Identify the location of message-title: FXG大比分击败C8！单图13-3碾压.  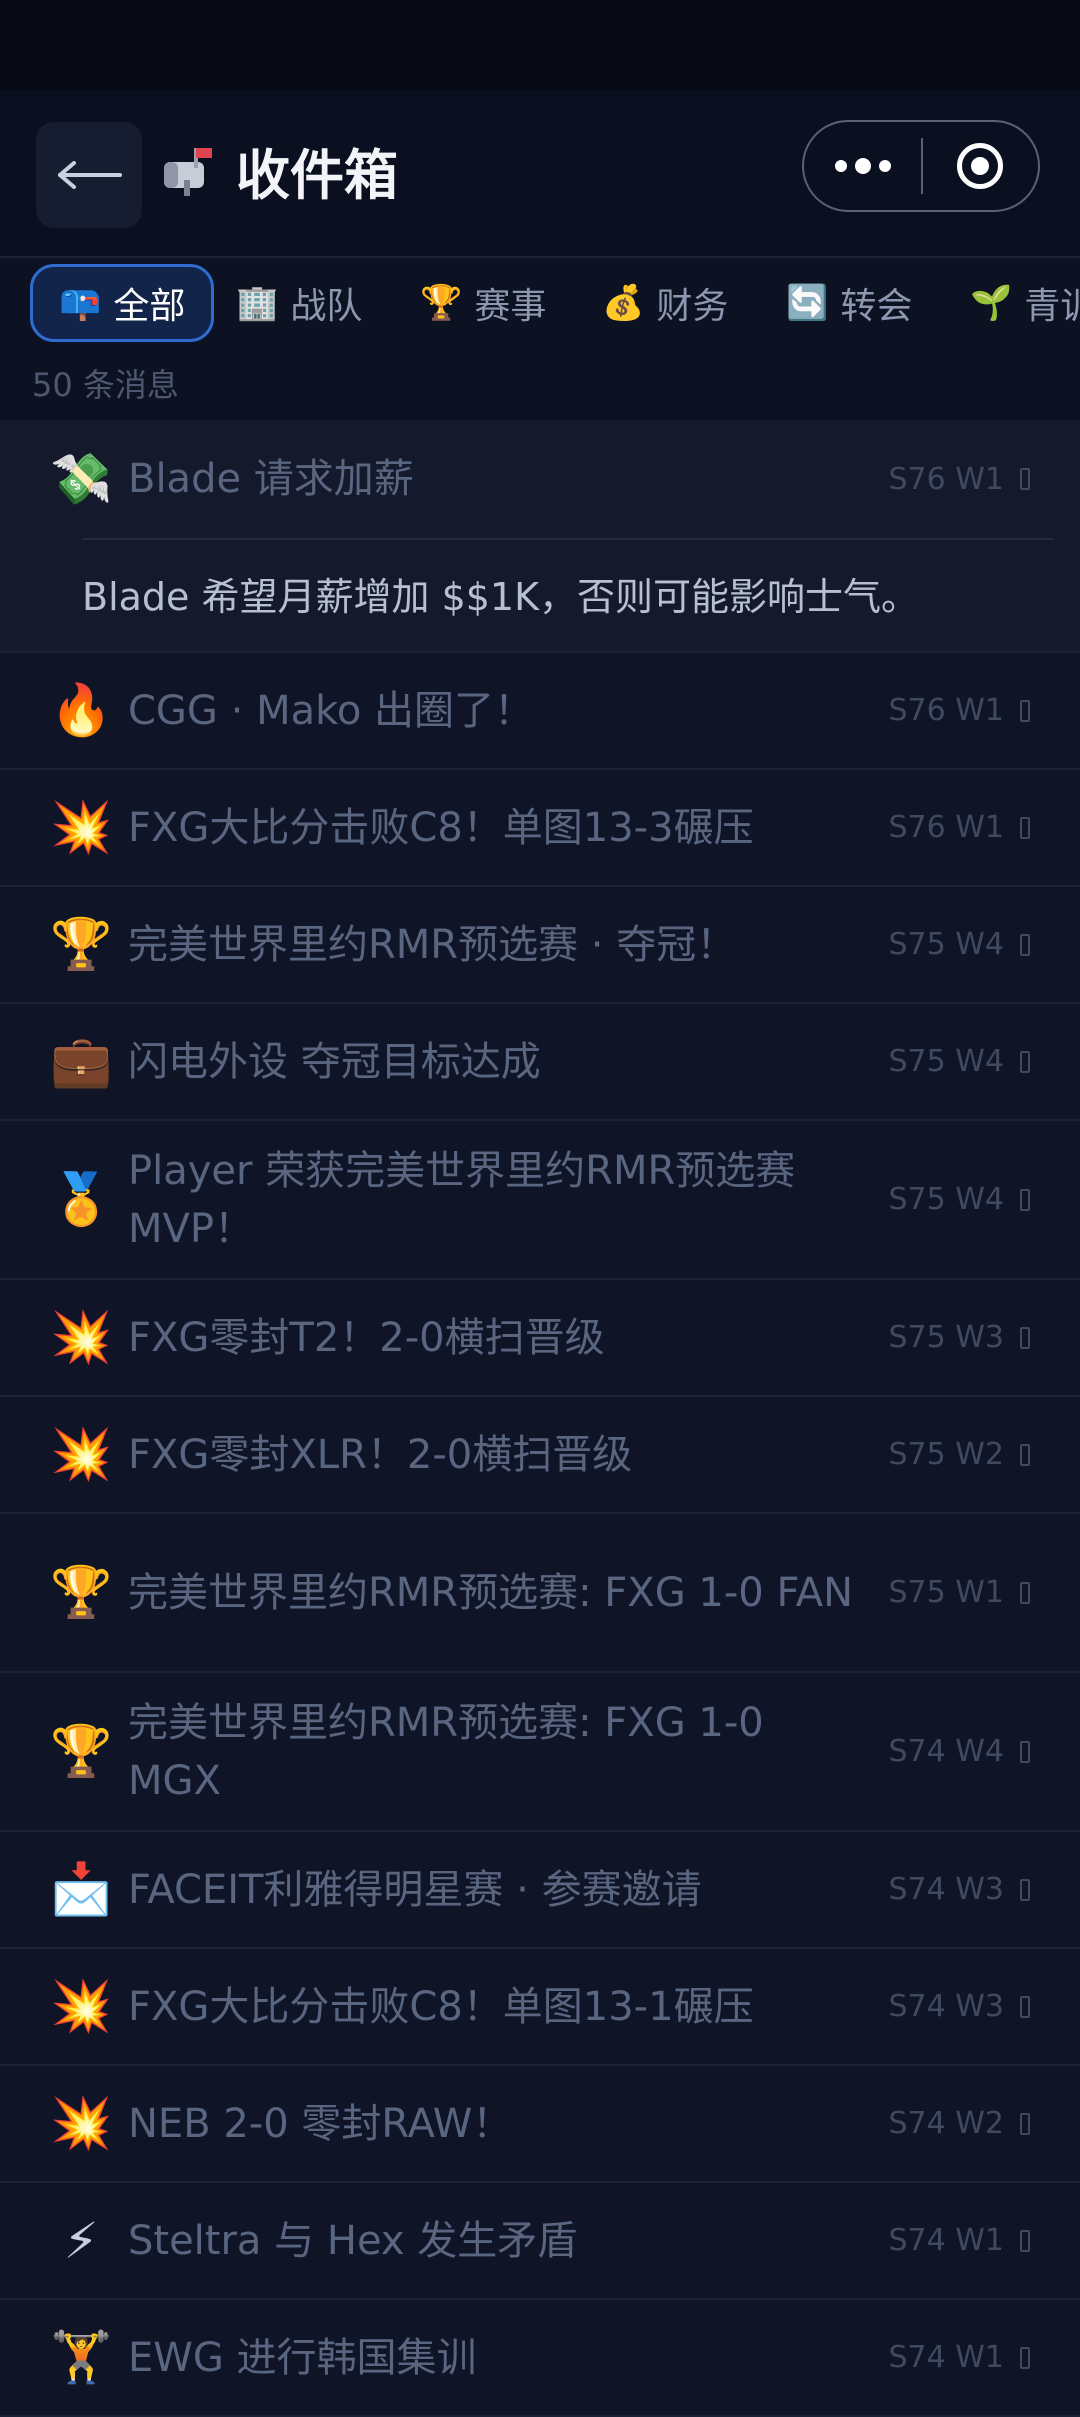
(441, 827).